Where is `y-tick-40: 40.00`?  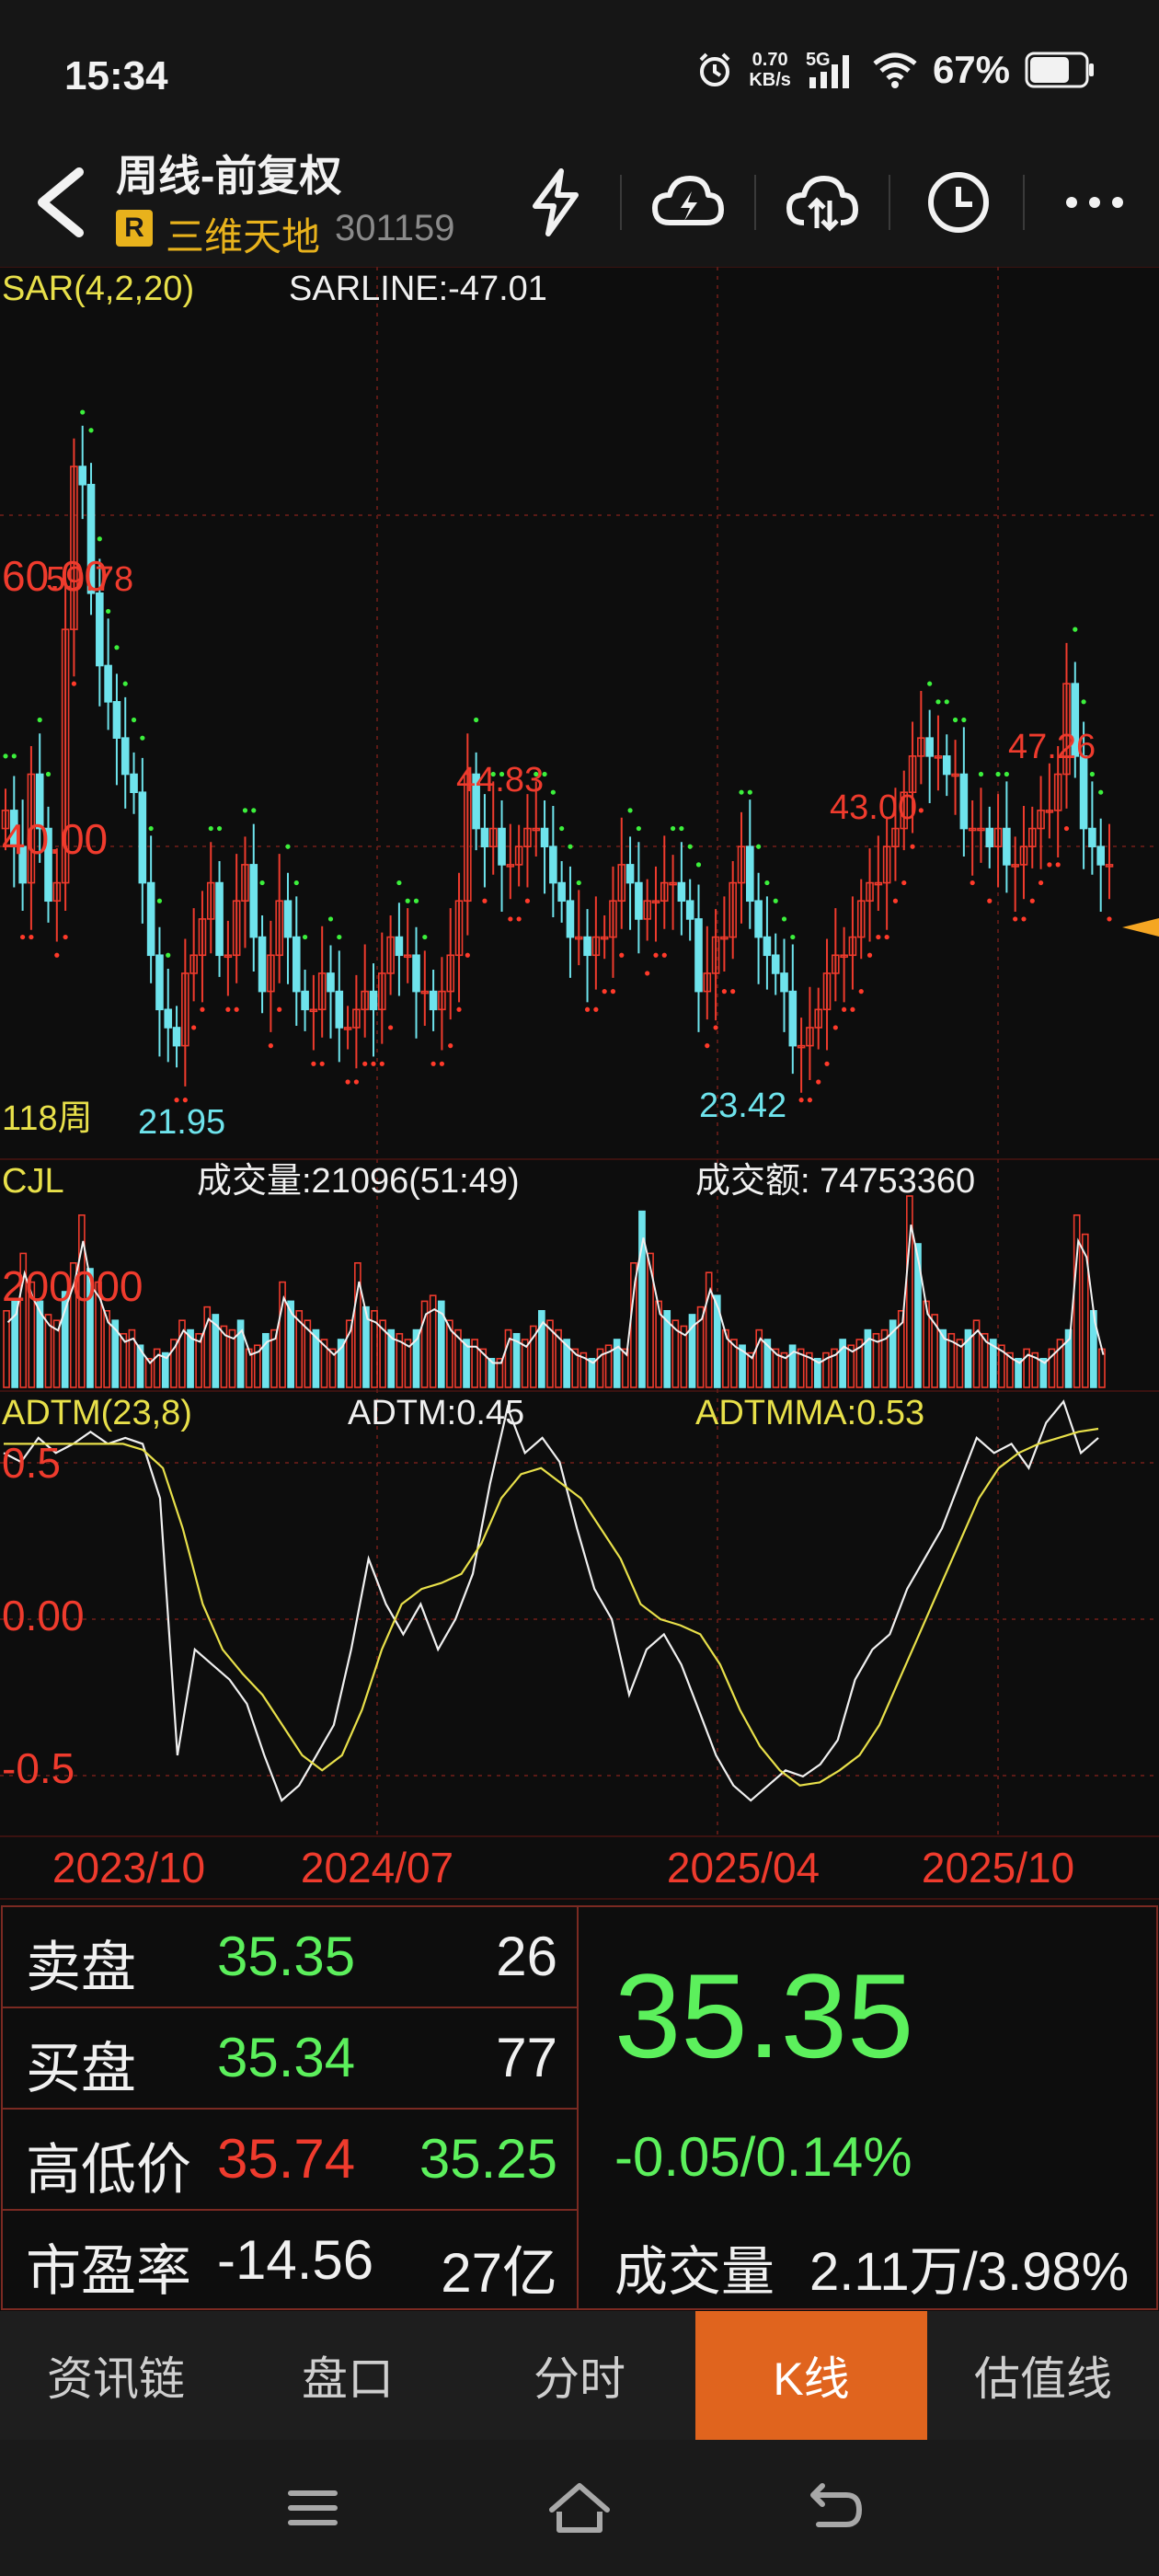
y-tick-40: 40.00 is located at coordinates (55, 839).